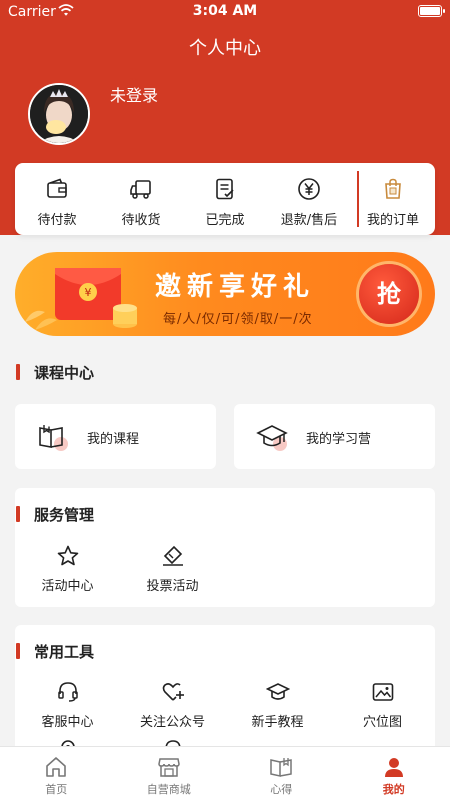 Image resolution: width=450 pixels, height=800 pixels. Describe the element at coordinates (278, 691) in the screenshot. I see `mortarboard-icon` at that location.